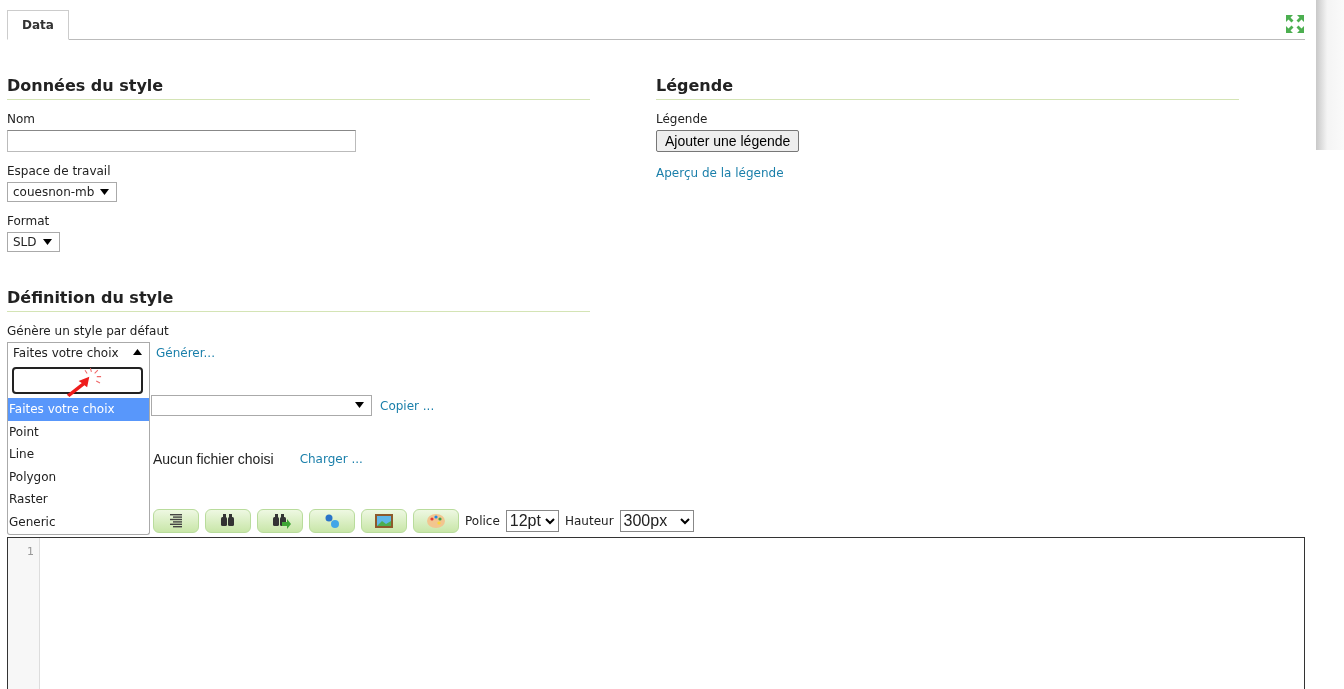 This screenshot has width=1344, height=689. Describe the element at coordinates (33, 242) in the screenshot. I see `format-select: SLD` at that location.